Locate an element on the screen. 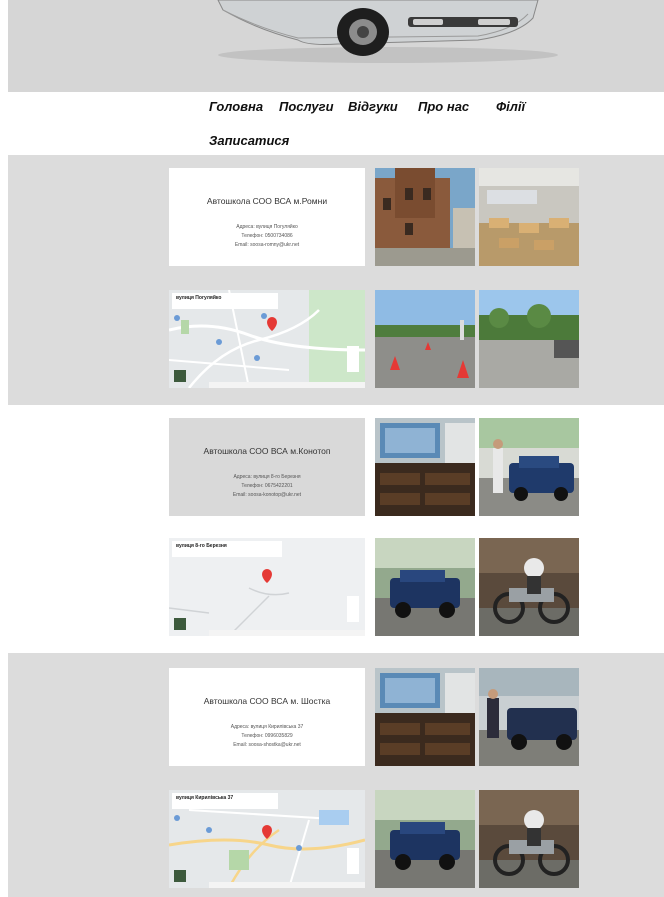 Image resolution: width=664 pixels, height=897 pixels. hero-banner is located at coordinates (336, 46).